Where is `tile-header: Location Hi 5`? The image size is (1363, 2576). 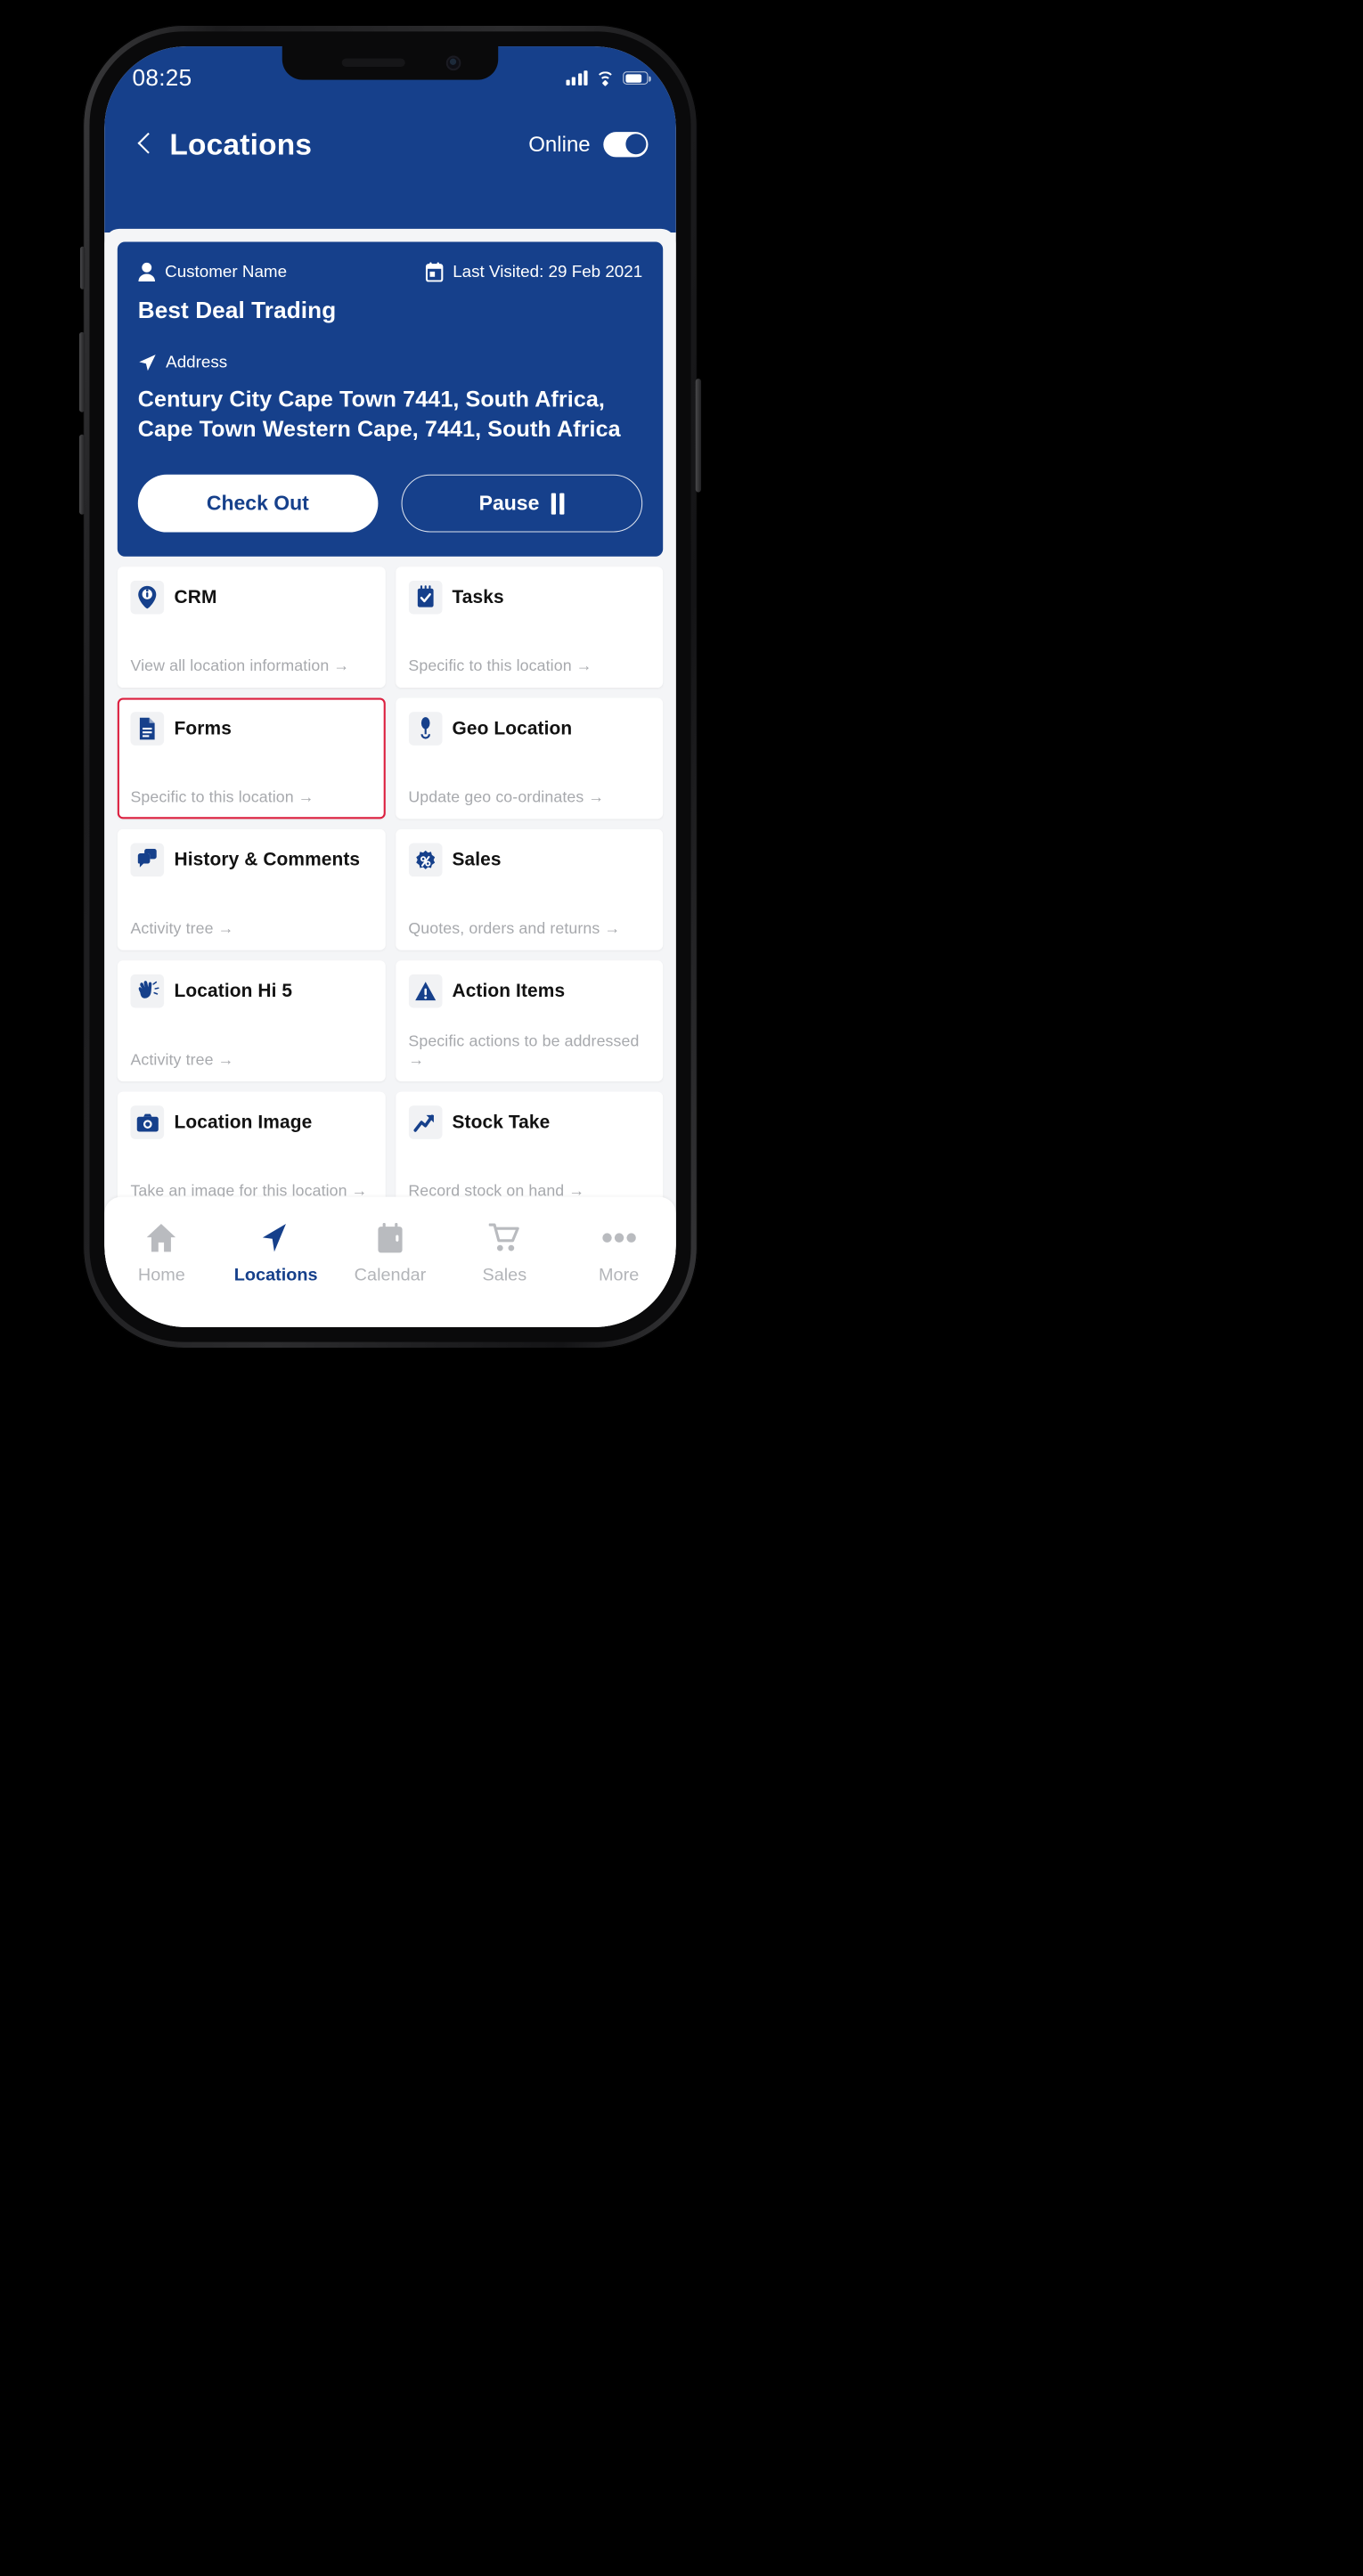
tile-header: Location Hi 5 is located at coordinates (251, 991).